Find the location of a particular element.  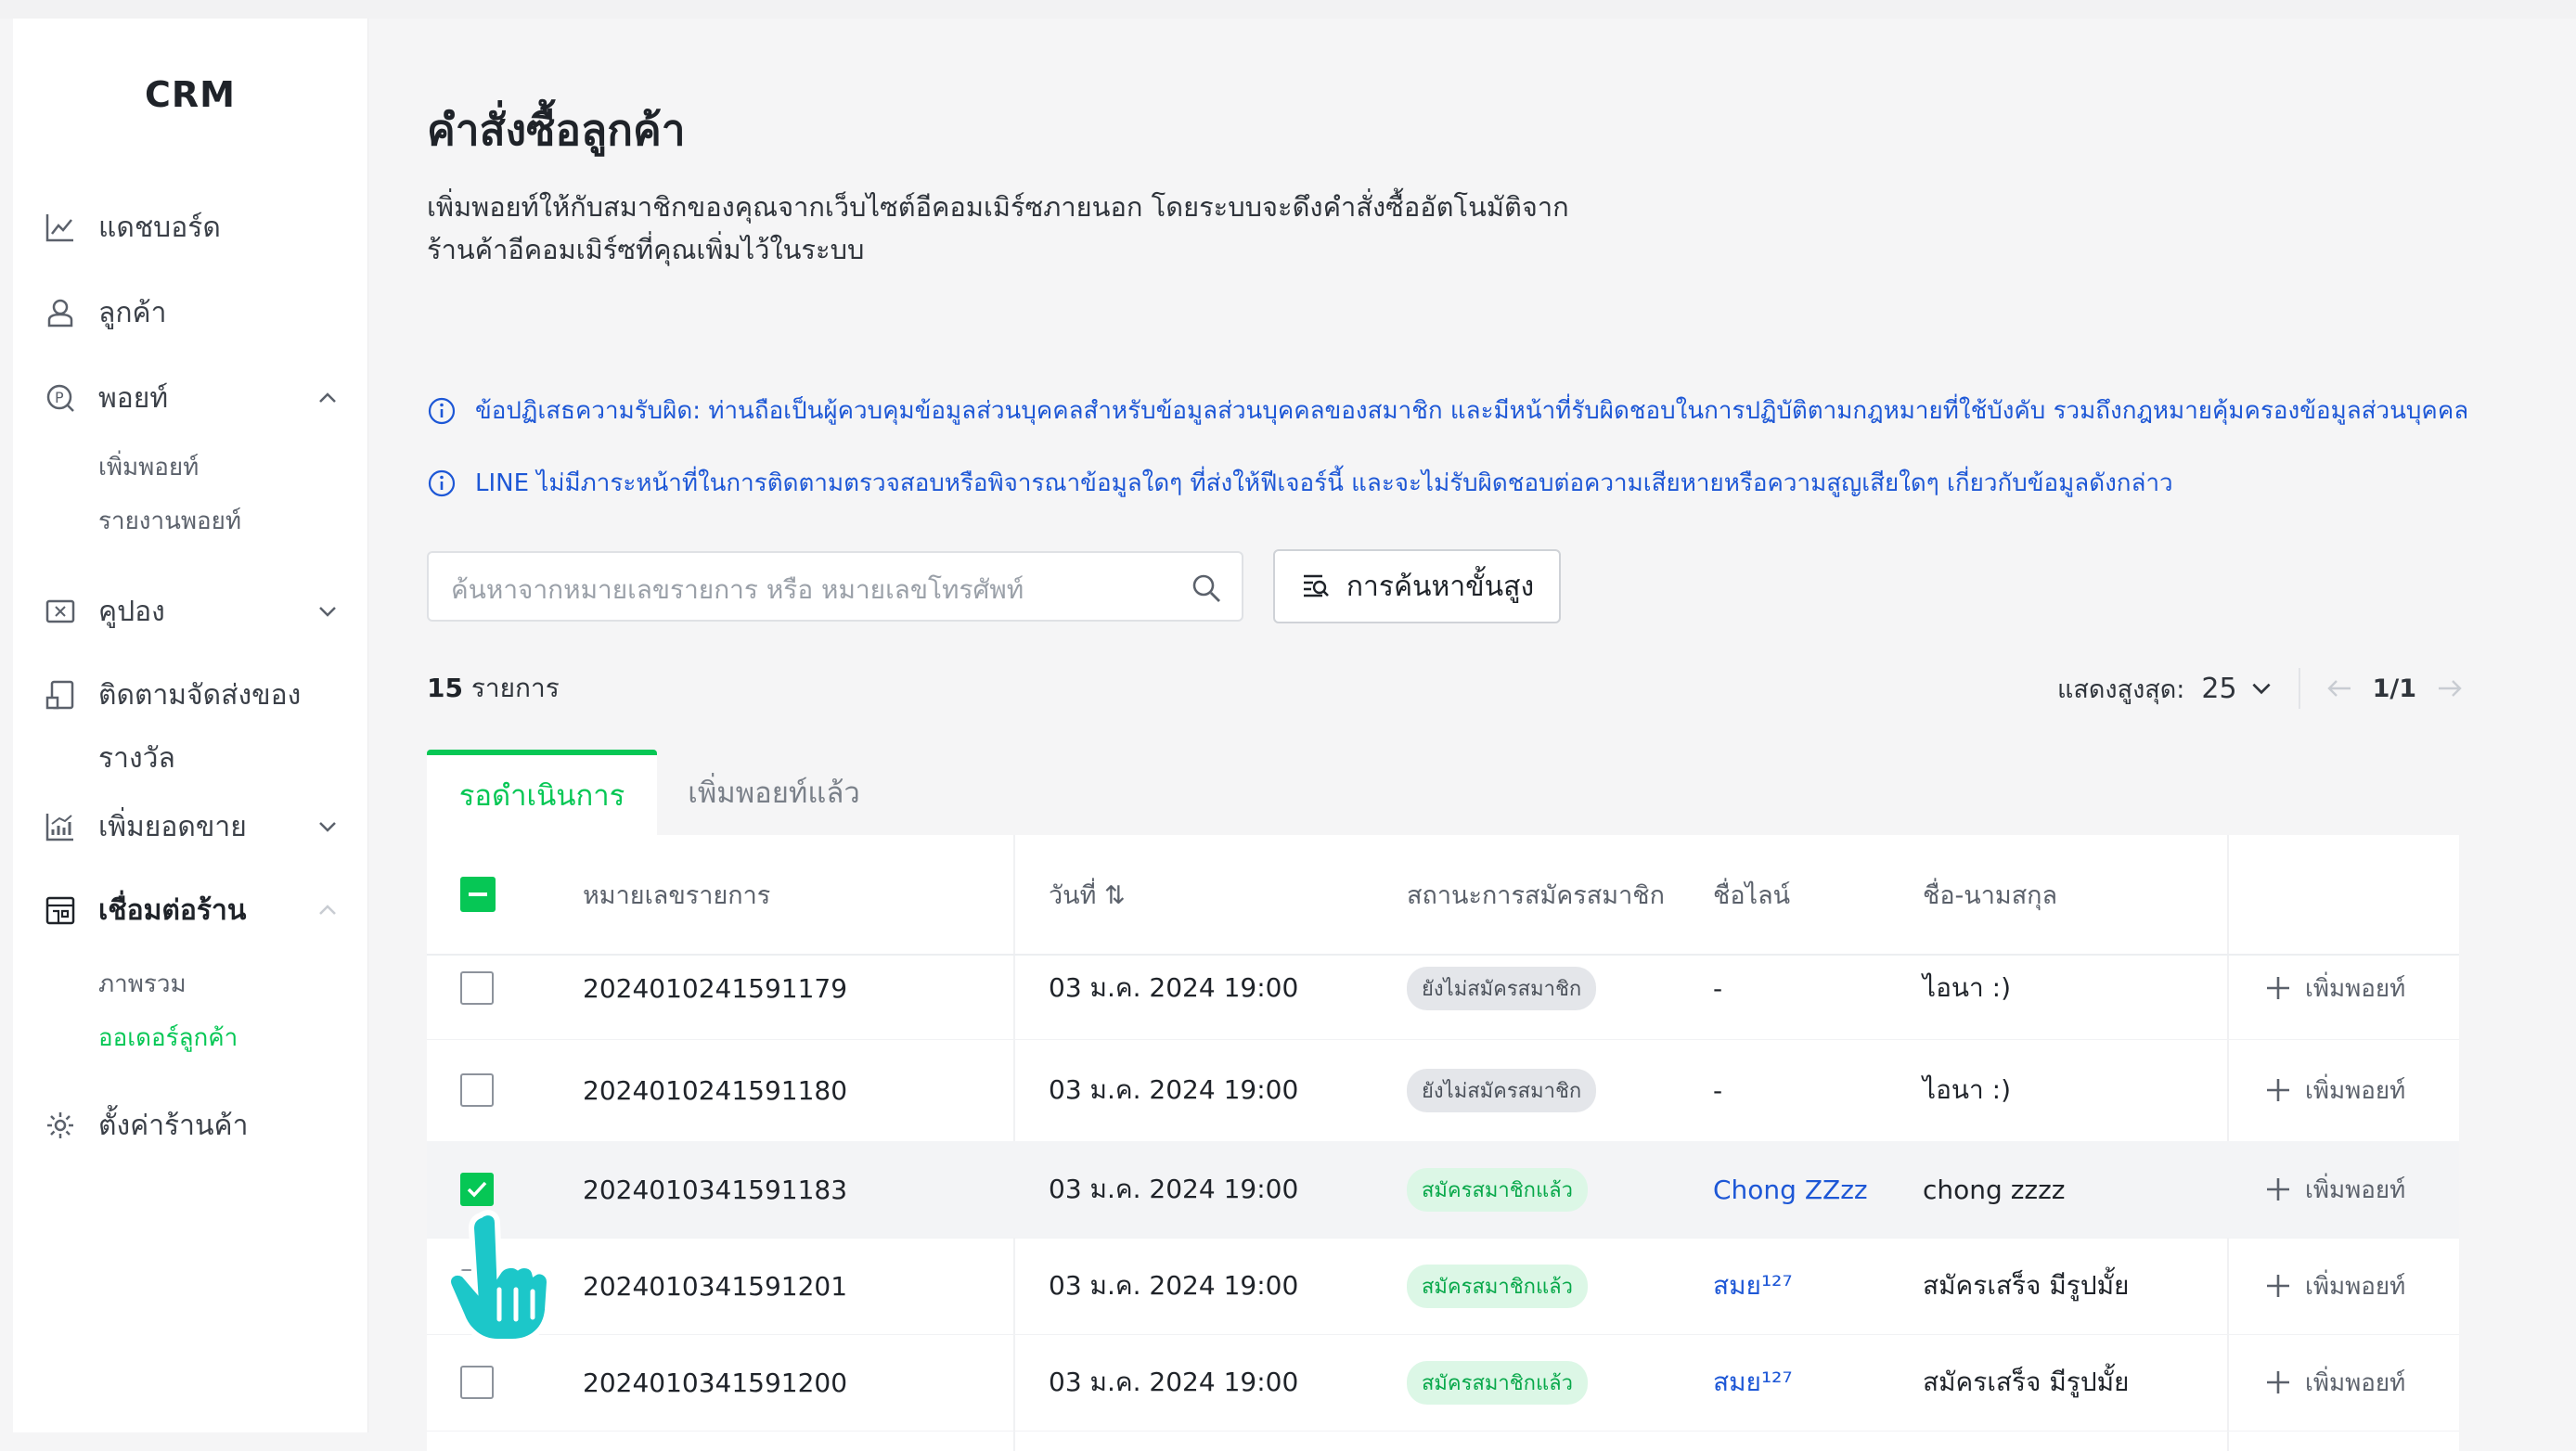

growth-chart-icon is located at coordinates (61, 826).